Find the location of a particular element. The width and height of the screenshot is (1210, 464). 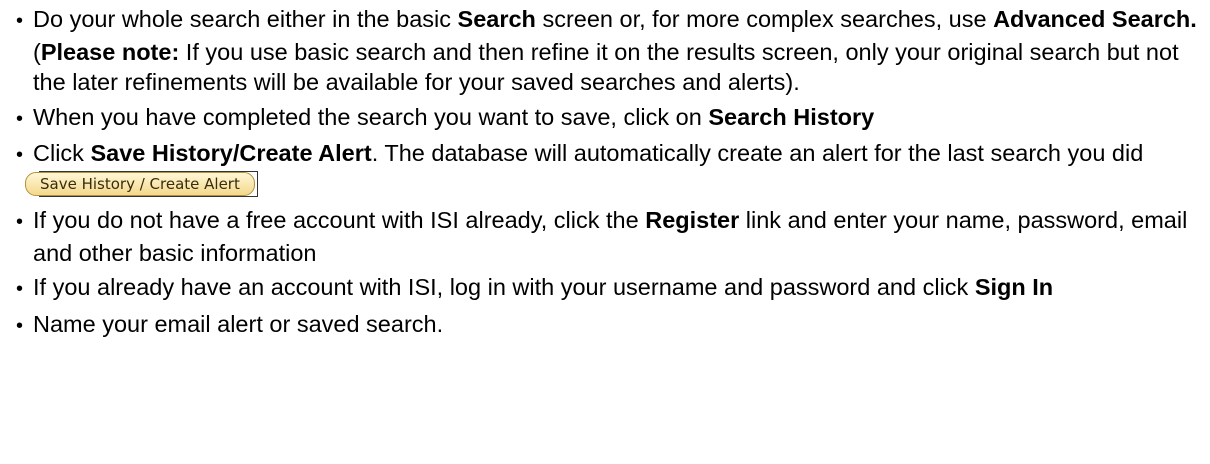

item-text: Do your whole search either in the basic is located at coordinates (245, 19).